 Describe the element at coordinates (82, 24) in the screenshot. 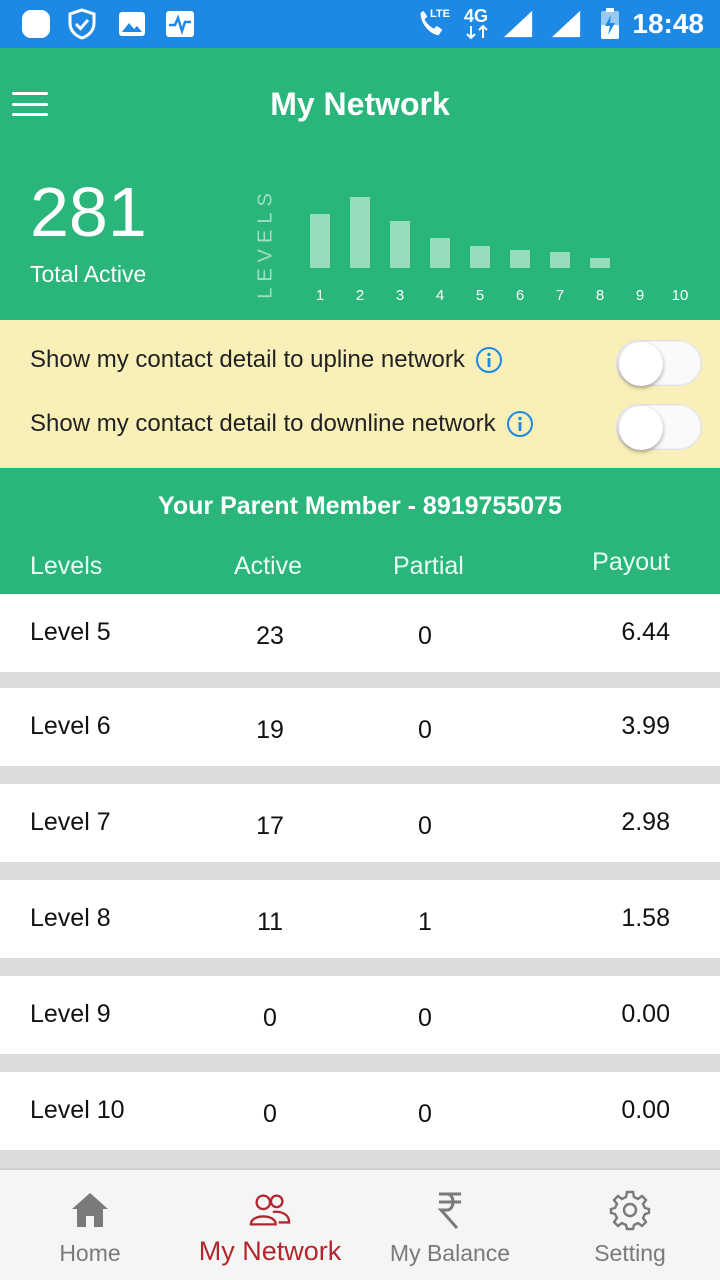

I see `shield-check-icon` at that location.